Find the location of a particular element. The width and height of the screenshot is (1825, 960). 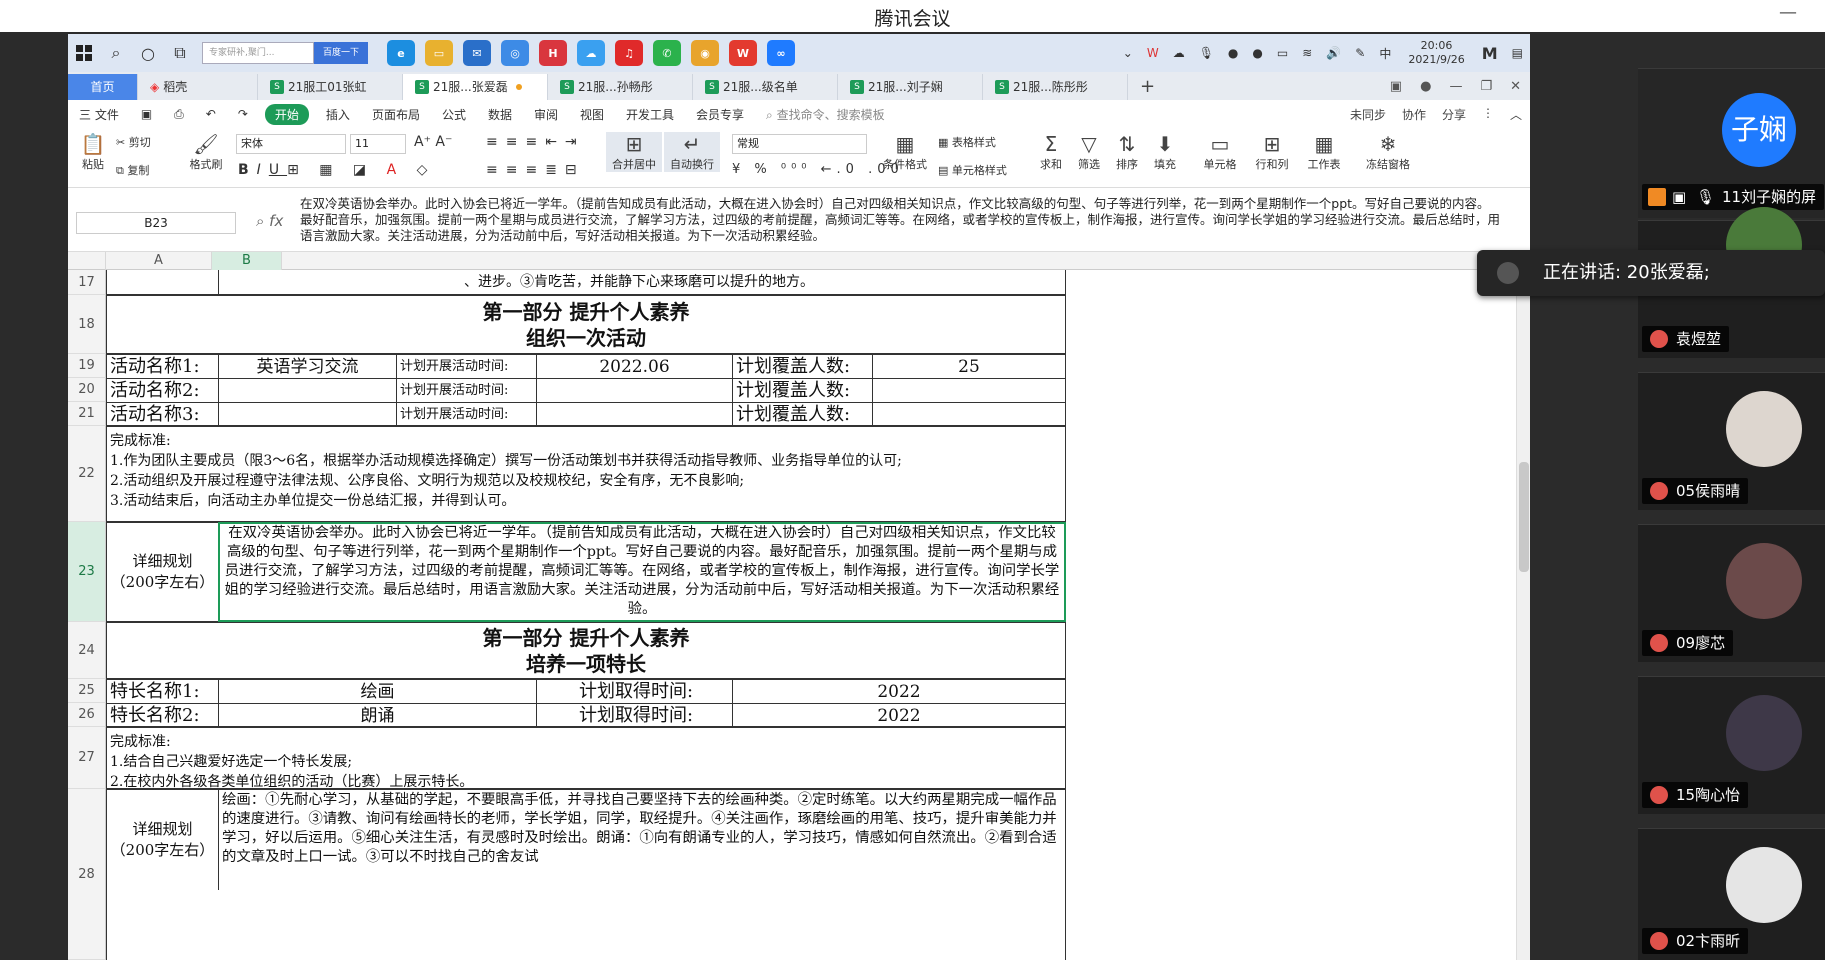

tab-sheet: S 21服工01张虹 is located at coordinates (330, 87).